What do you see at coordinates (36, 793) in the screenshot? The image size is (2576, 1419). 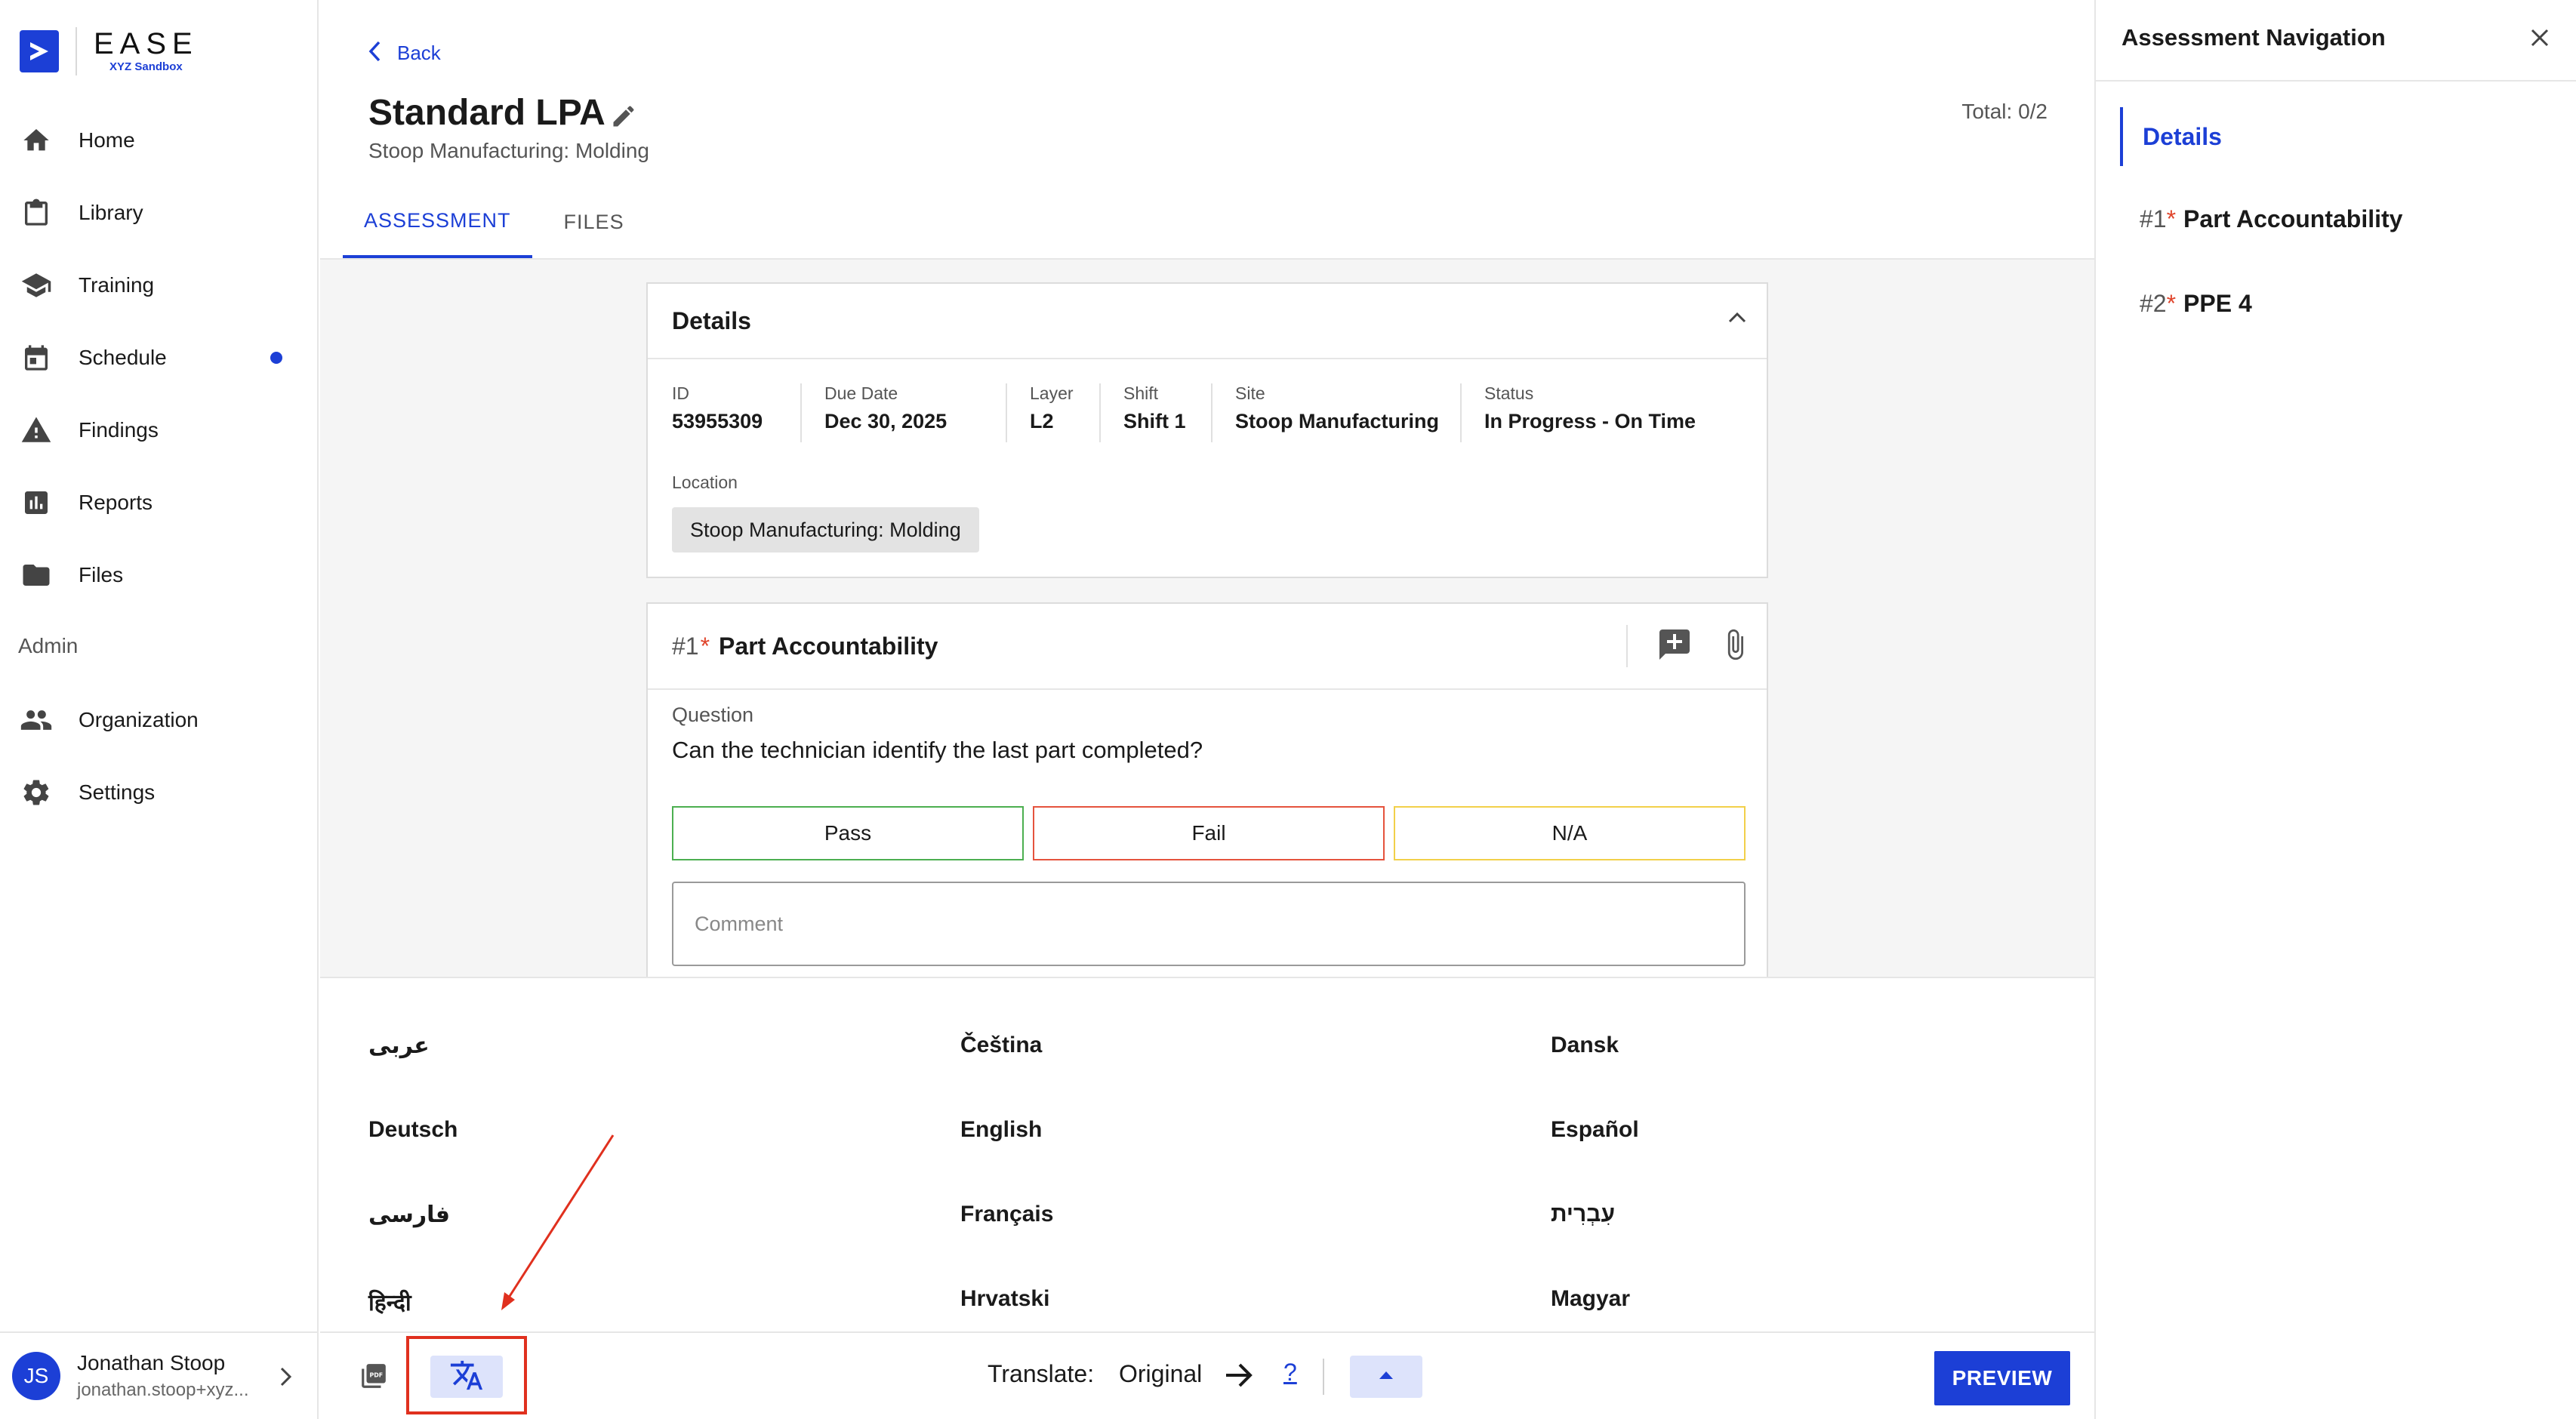 I see `gear-icon` at bounding box center [36, 793].